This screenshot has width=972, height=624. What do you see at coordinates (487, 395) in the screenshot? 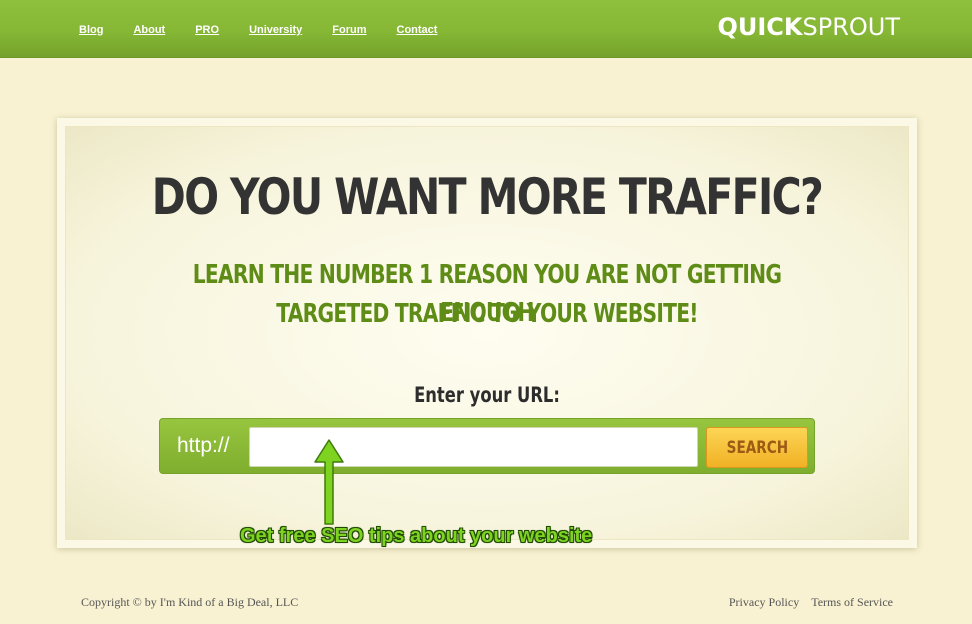
I see `url-label: Enter your URL:` at bounding box center [487, 395].